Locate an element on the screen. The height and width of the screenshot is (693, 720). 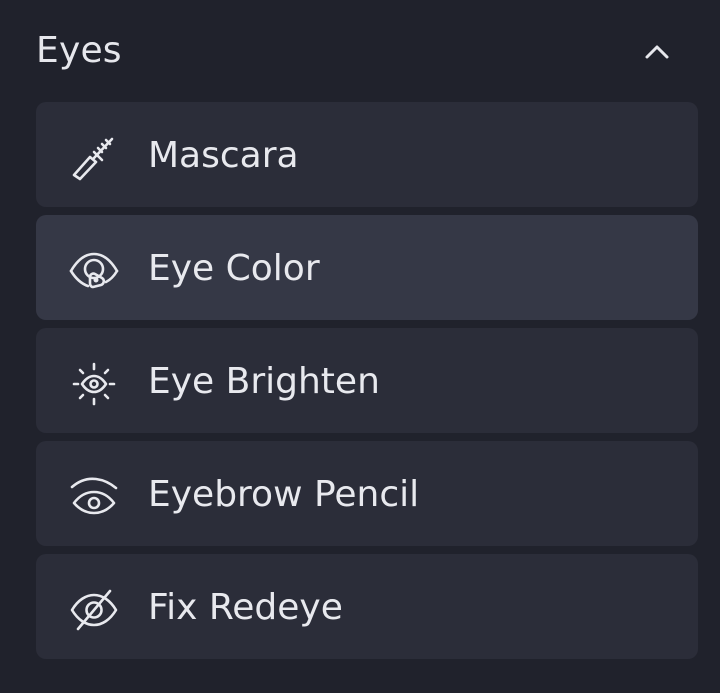
tool-item-fix-redeye: Fix Redeye is located at coordinates (367, 606).